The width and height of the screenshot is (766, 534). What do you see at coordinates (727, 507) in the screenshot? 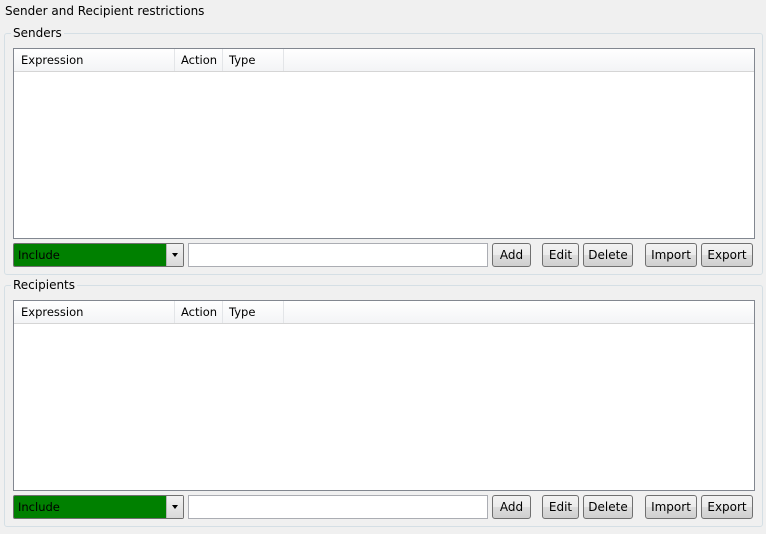
I see `recipients-export-button: Export` at bounding box center [727, 507].